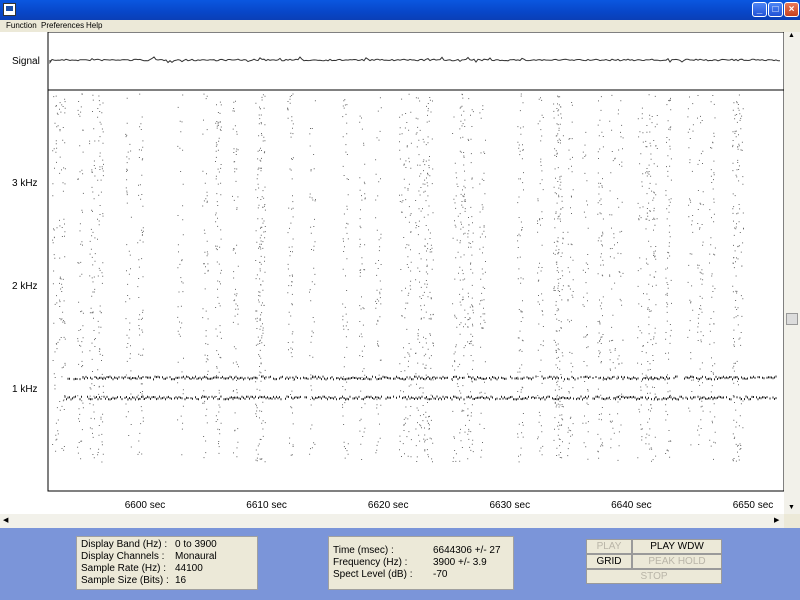 The width and height of the screenshot is (800, 600). I want to click on x-axis-label: 6650 sec, so click(753, 505).